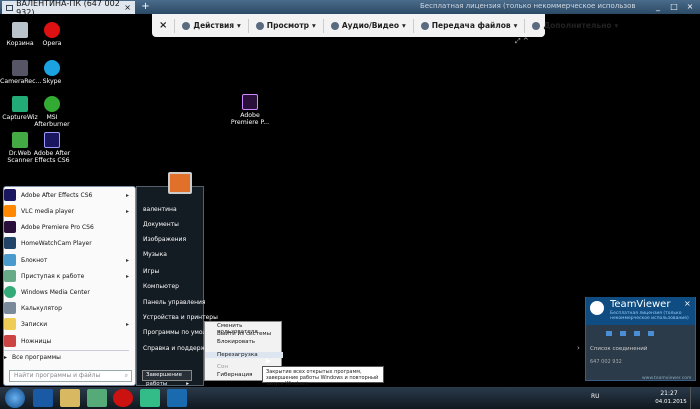 This screenshot has width=700, height=409. What do you see at coordinates (70, 398) in the screenshot?
I see `taskbar-explorer-icon` at bounding box center [70, 398].